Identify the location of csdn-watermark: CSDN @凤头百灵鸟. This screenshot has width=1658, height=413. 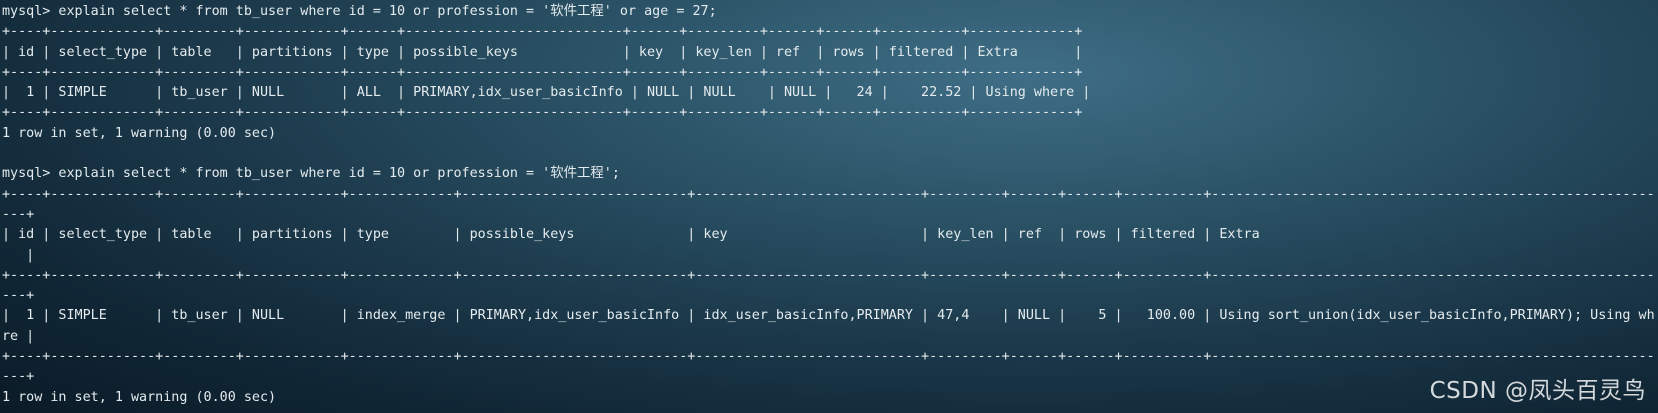
(1537, 391).